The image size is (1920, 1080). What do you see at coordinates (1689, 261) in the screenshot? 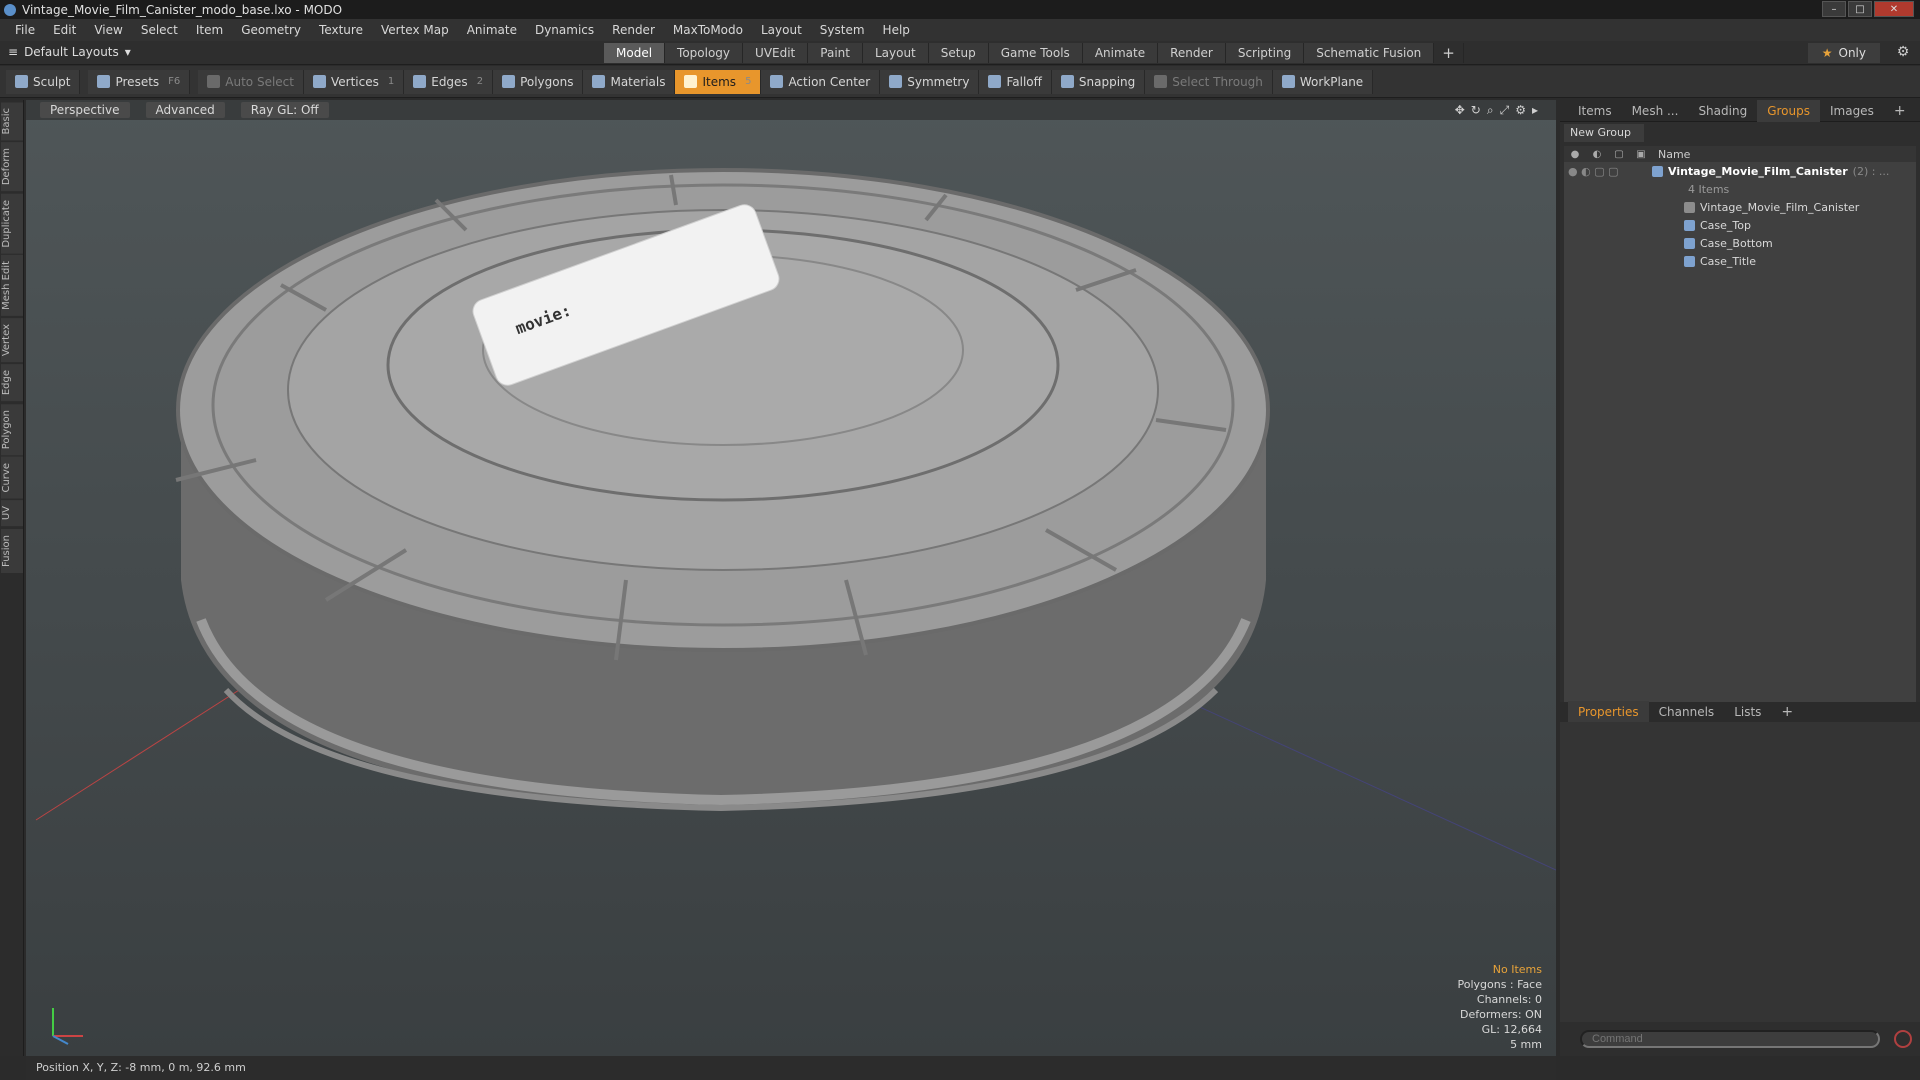
I see `mesh-icon` at bounding box center [1689, 261].